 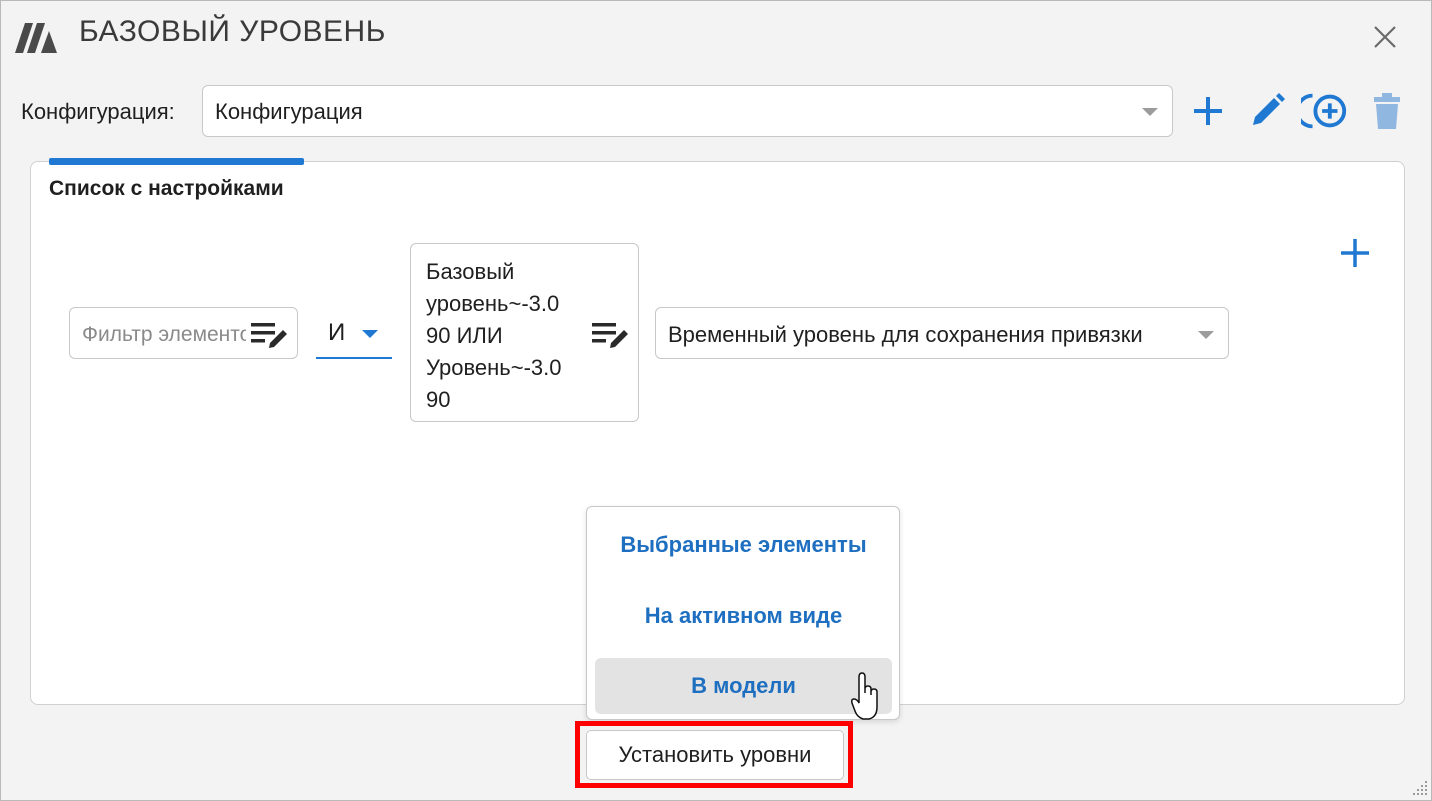 I want to click on menu-item-selected-elements: Выбранные элементы, so click(x=743, y=545).